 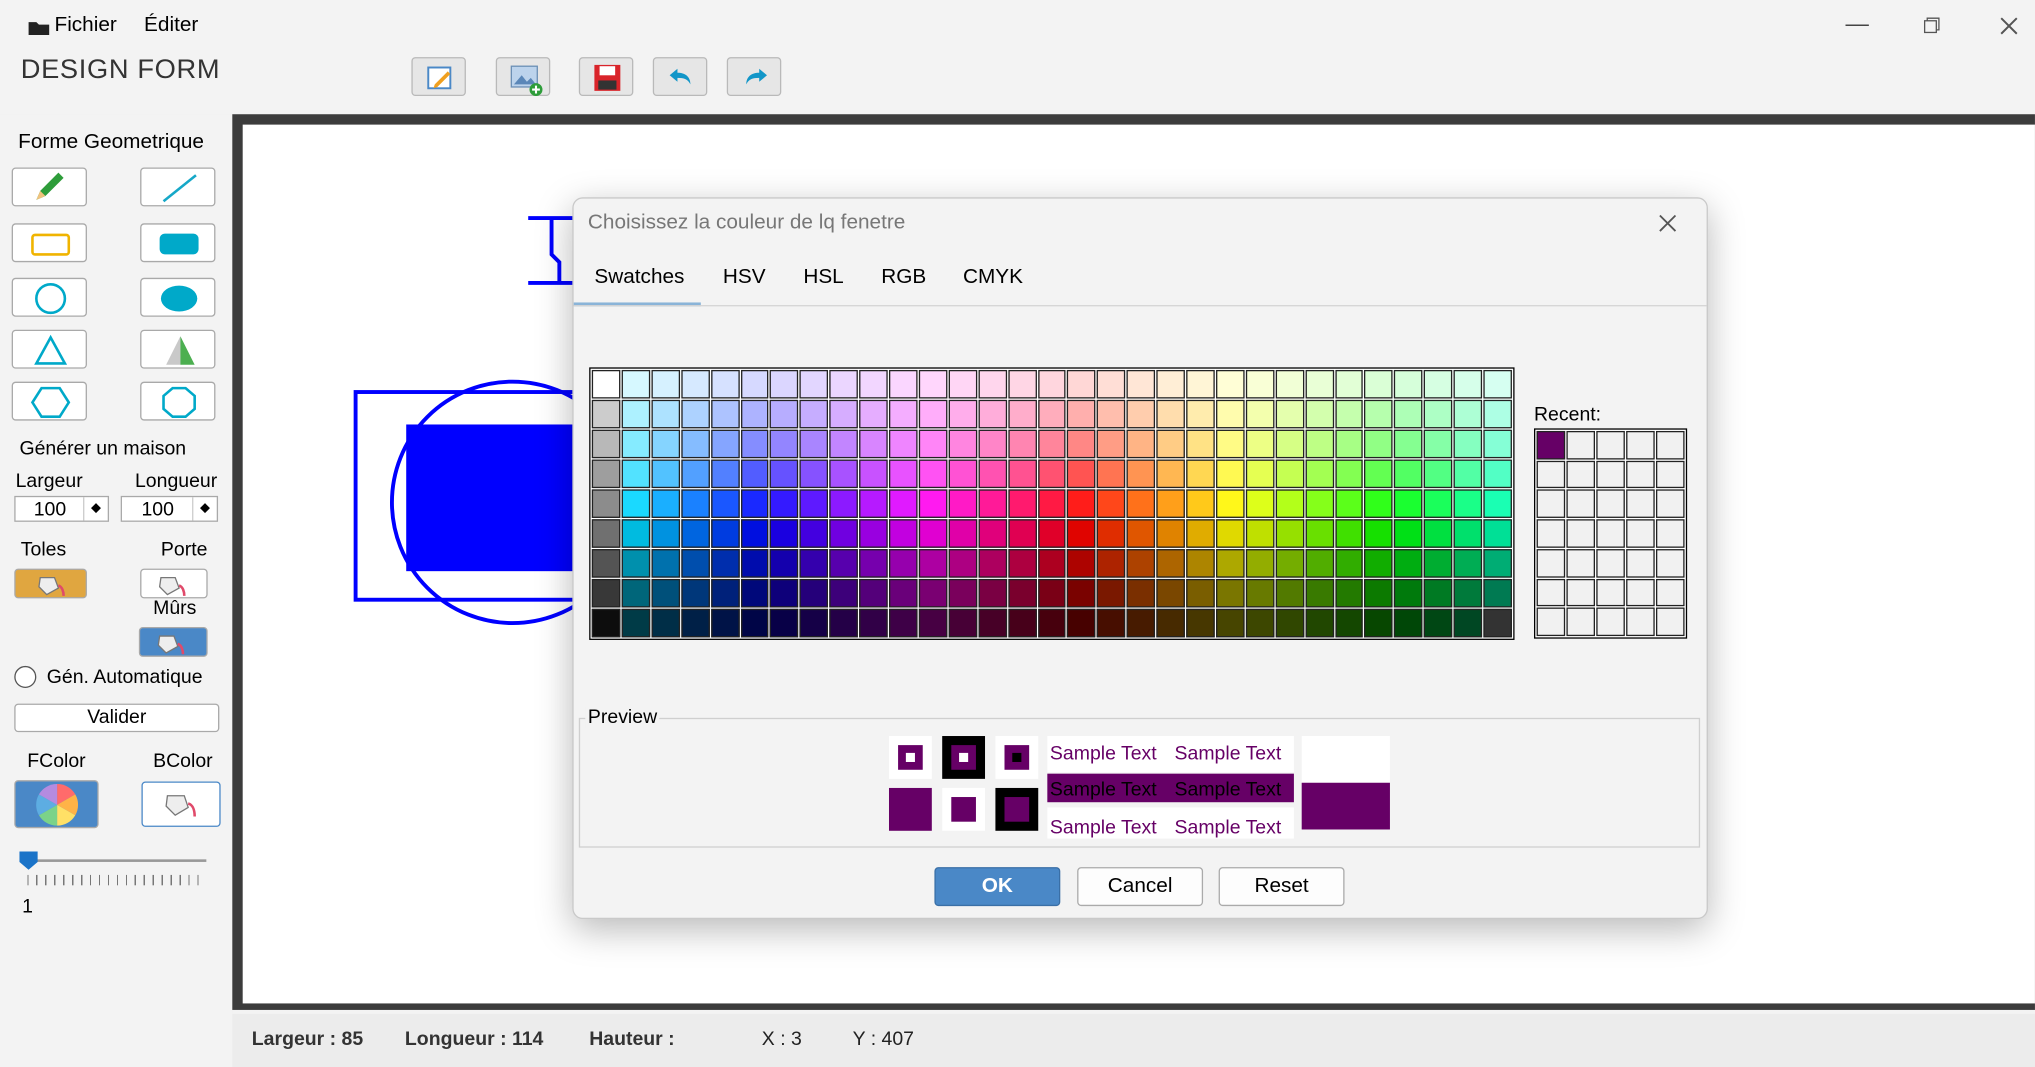 I want to click on bcolor-button, so click(x=181, y=804).